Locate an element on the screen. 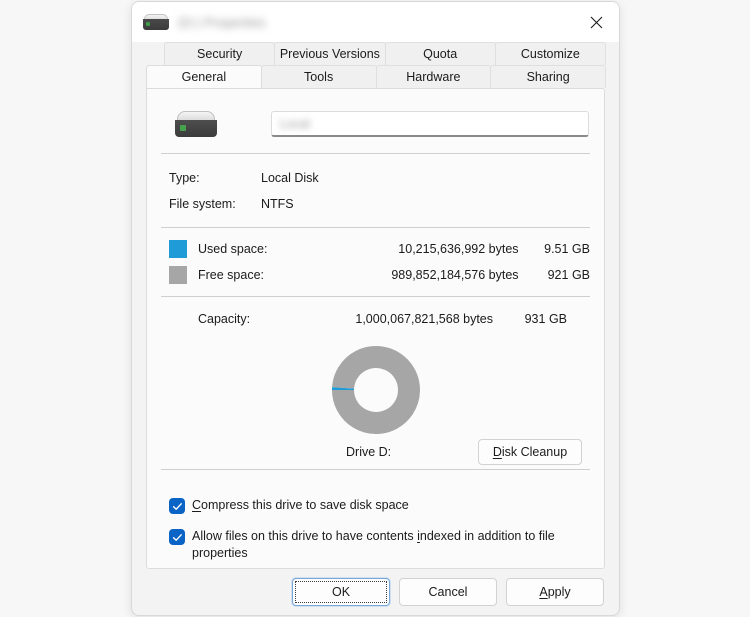 The image size is (750, 617). capacity-row: Capacity: 1,000,067,821,568 bytes 931 GB is located at coordinates (375, 319).